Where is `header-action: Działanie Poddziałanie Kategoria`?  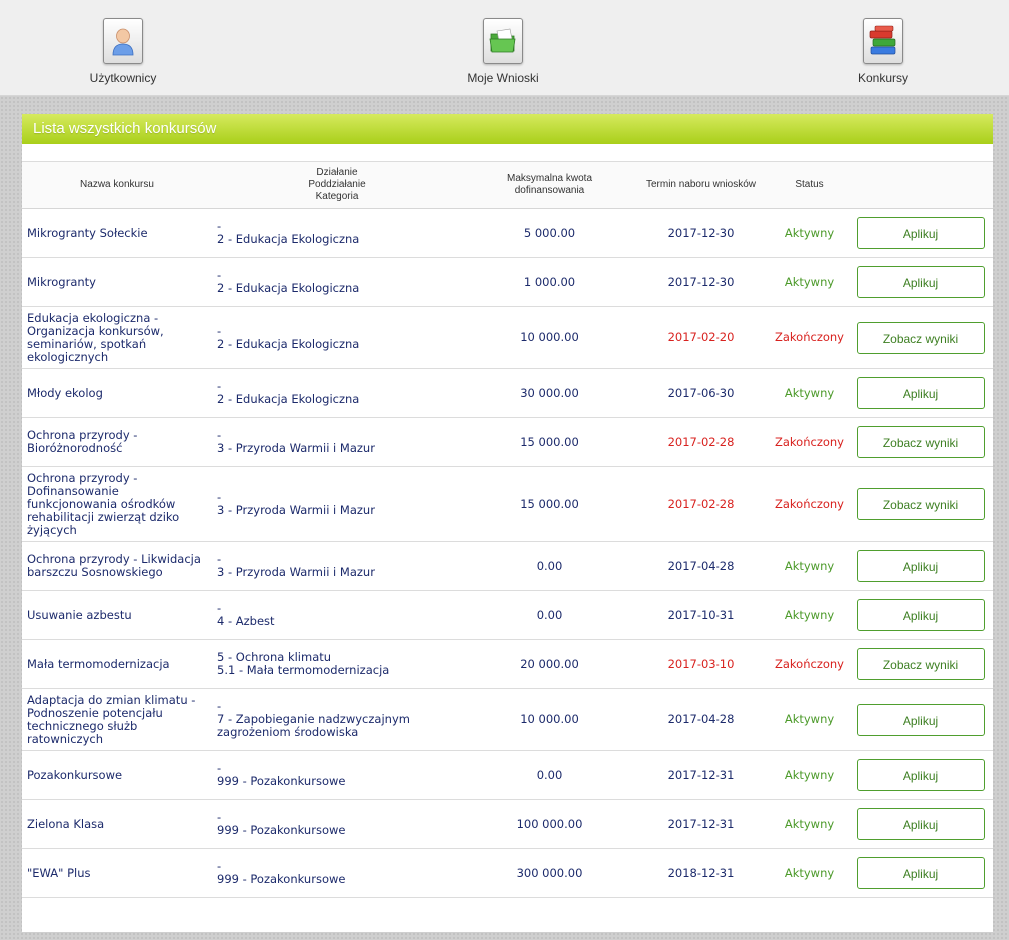 header-action: Działanie Poddziałanie Kategoria is located at coordinates (337, 185).